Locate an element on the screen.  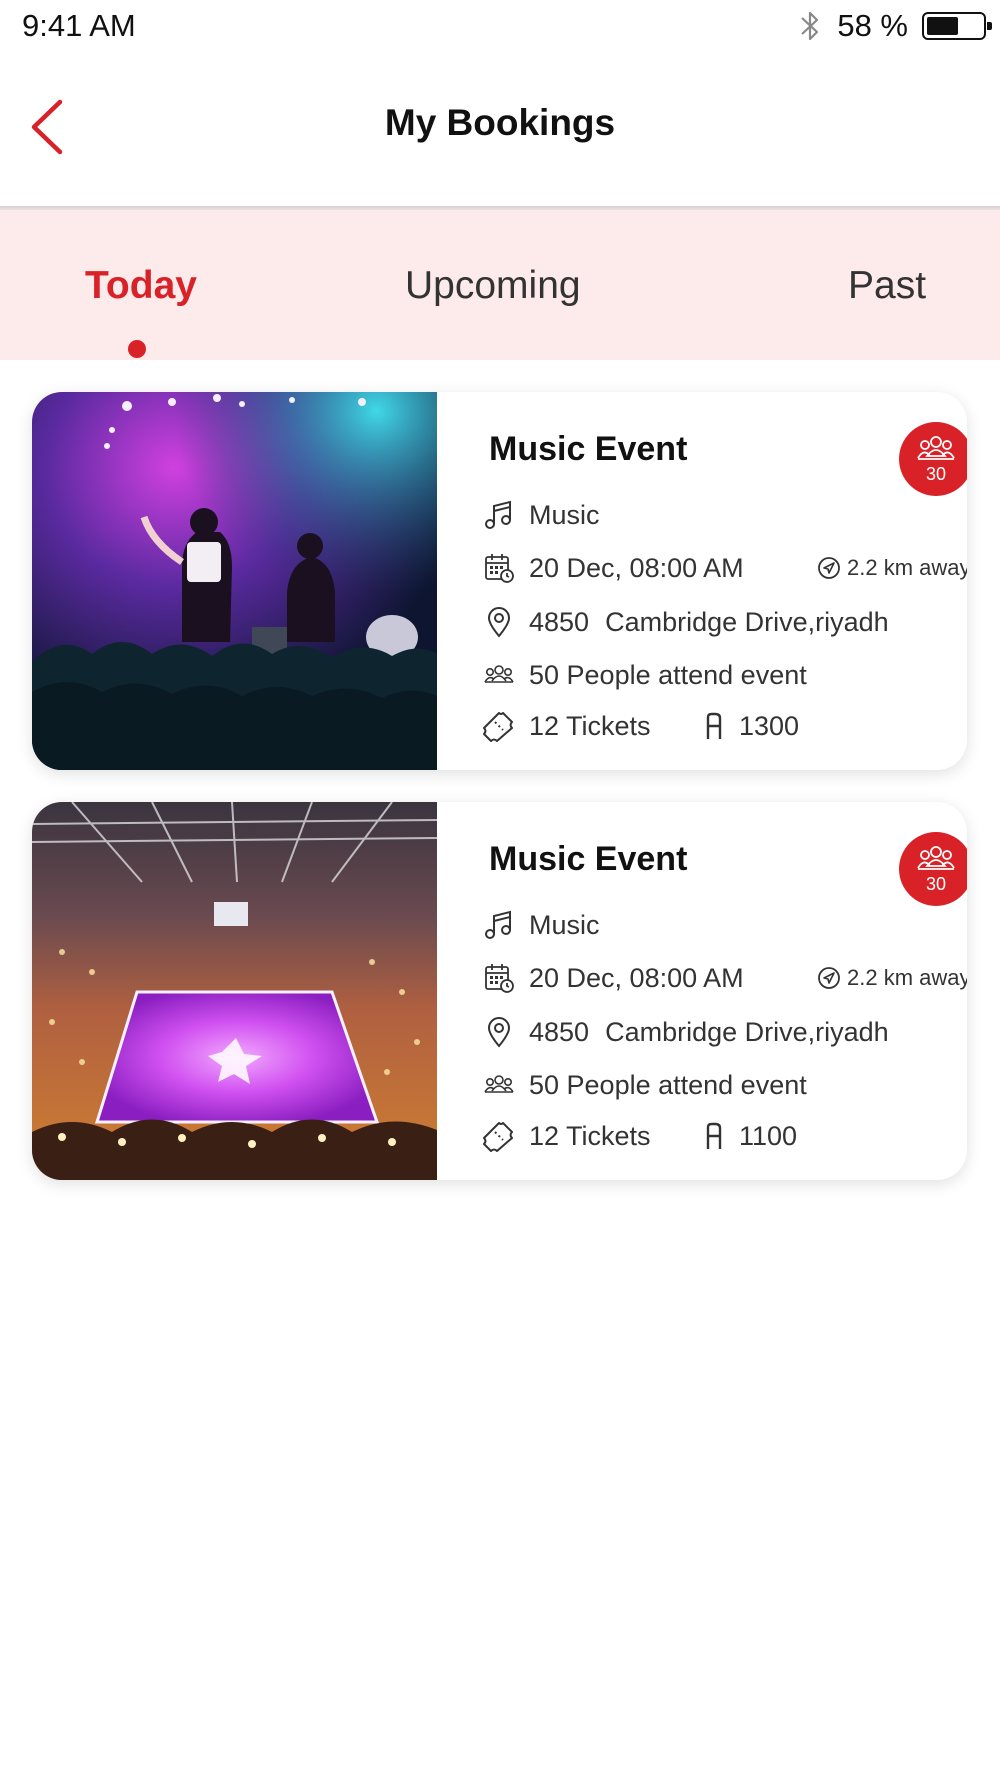
price-label: 1100 is located at coordinates (751, 1136).